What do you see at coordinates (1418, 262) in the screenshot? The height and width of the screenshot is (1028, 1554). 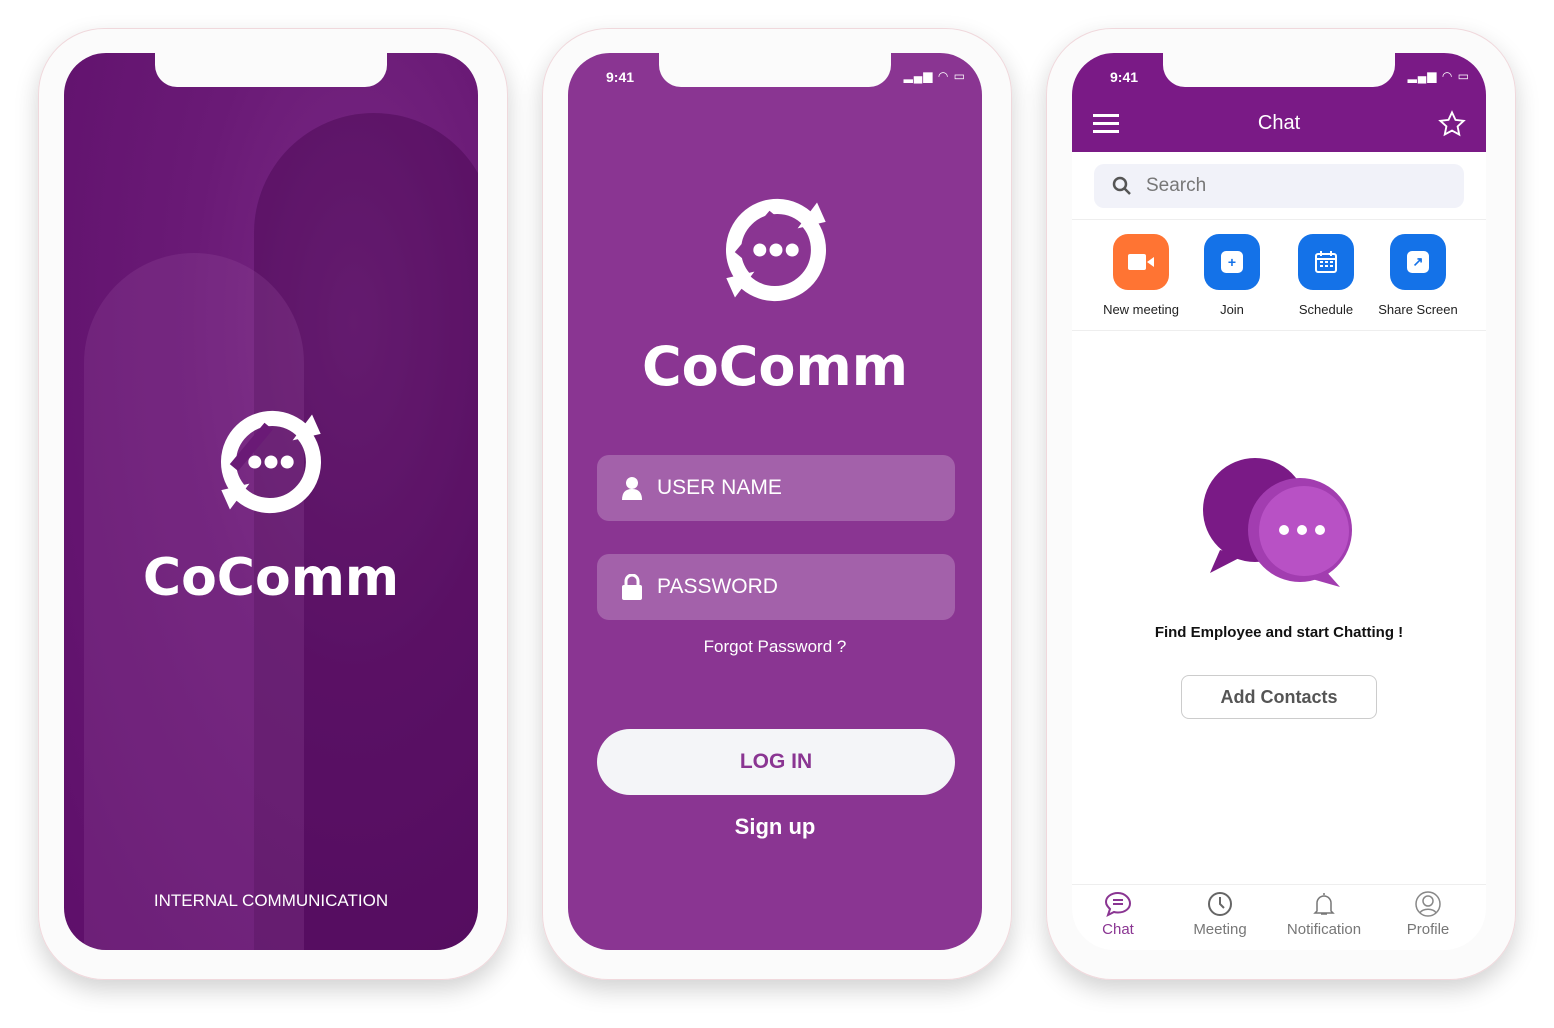 I see `share-arrow-icon: ↗` at bounding box center [1418, 262].